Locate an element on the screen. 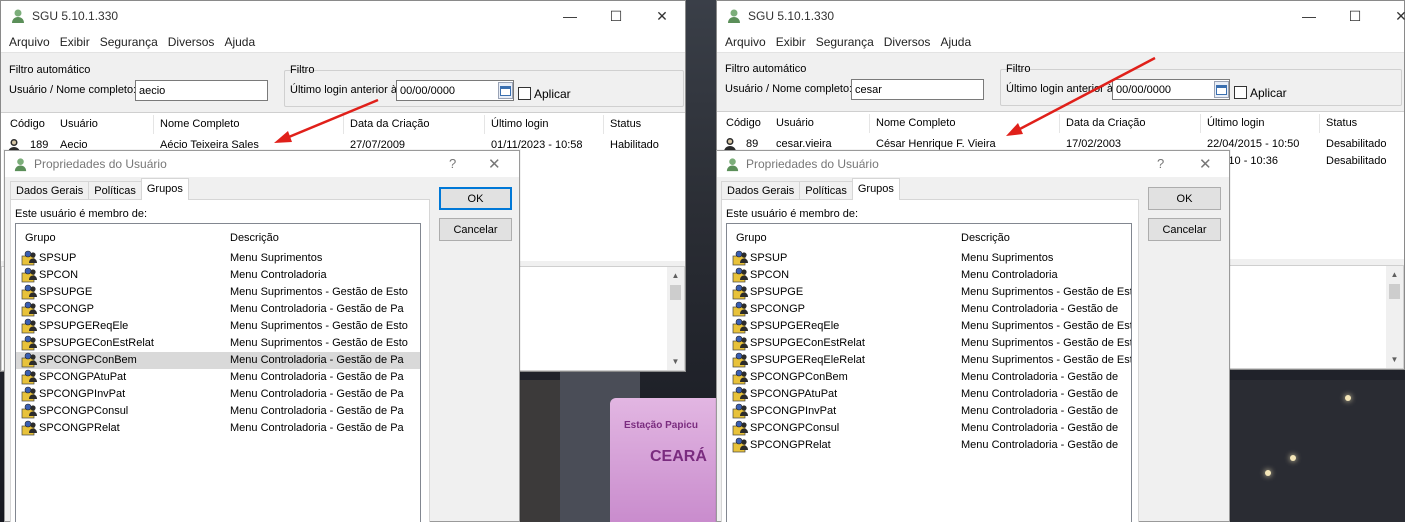  cell-usuario: cesar.vieira is located at coordinates (804, 144).